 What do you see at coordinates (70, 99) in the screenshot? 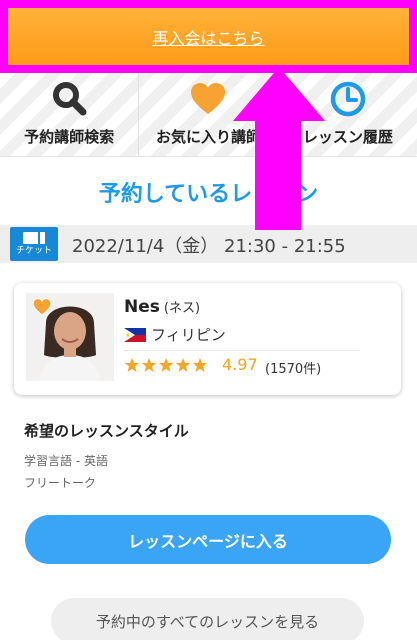
I see `search-icon` at bounding box center [70, 99].